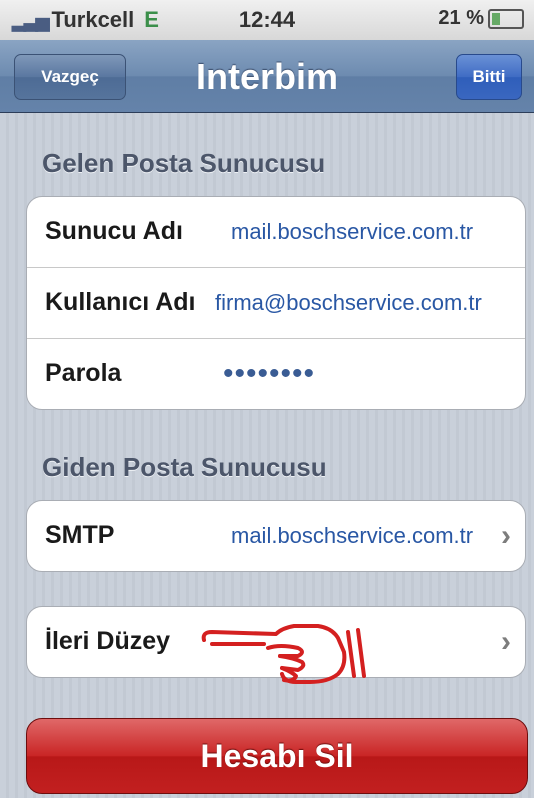 The width and height of the screenshot is (534, 798). I want to click on pointing-hand-icon, so click(283, 654).